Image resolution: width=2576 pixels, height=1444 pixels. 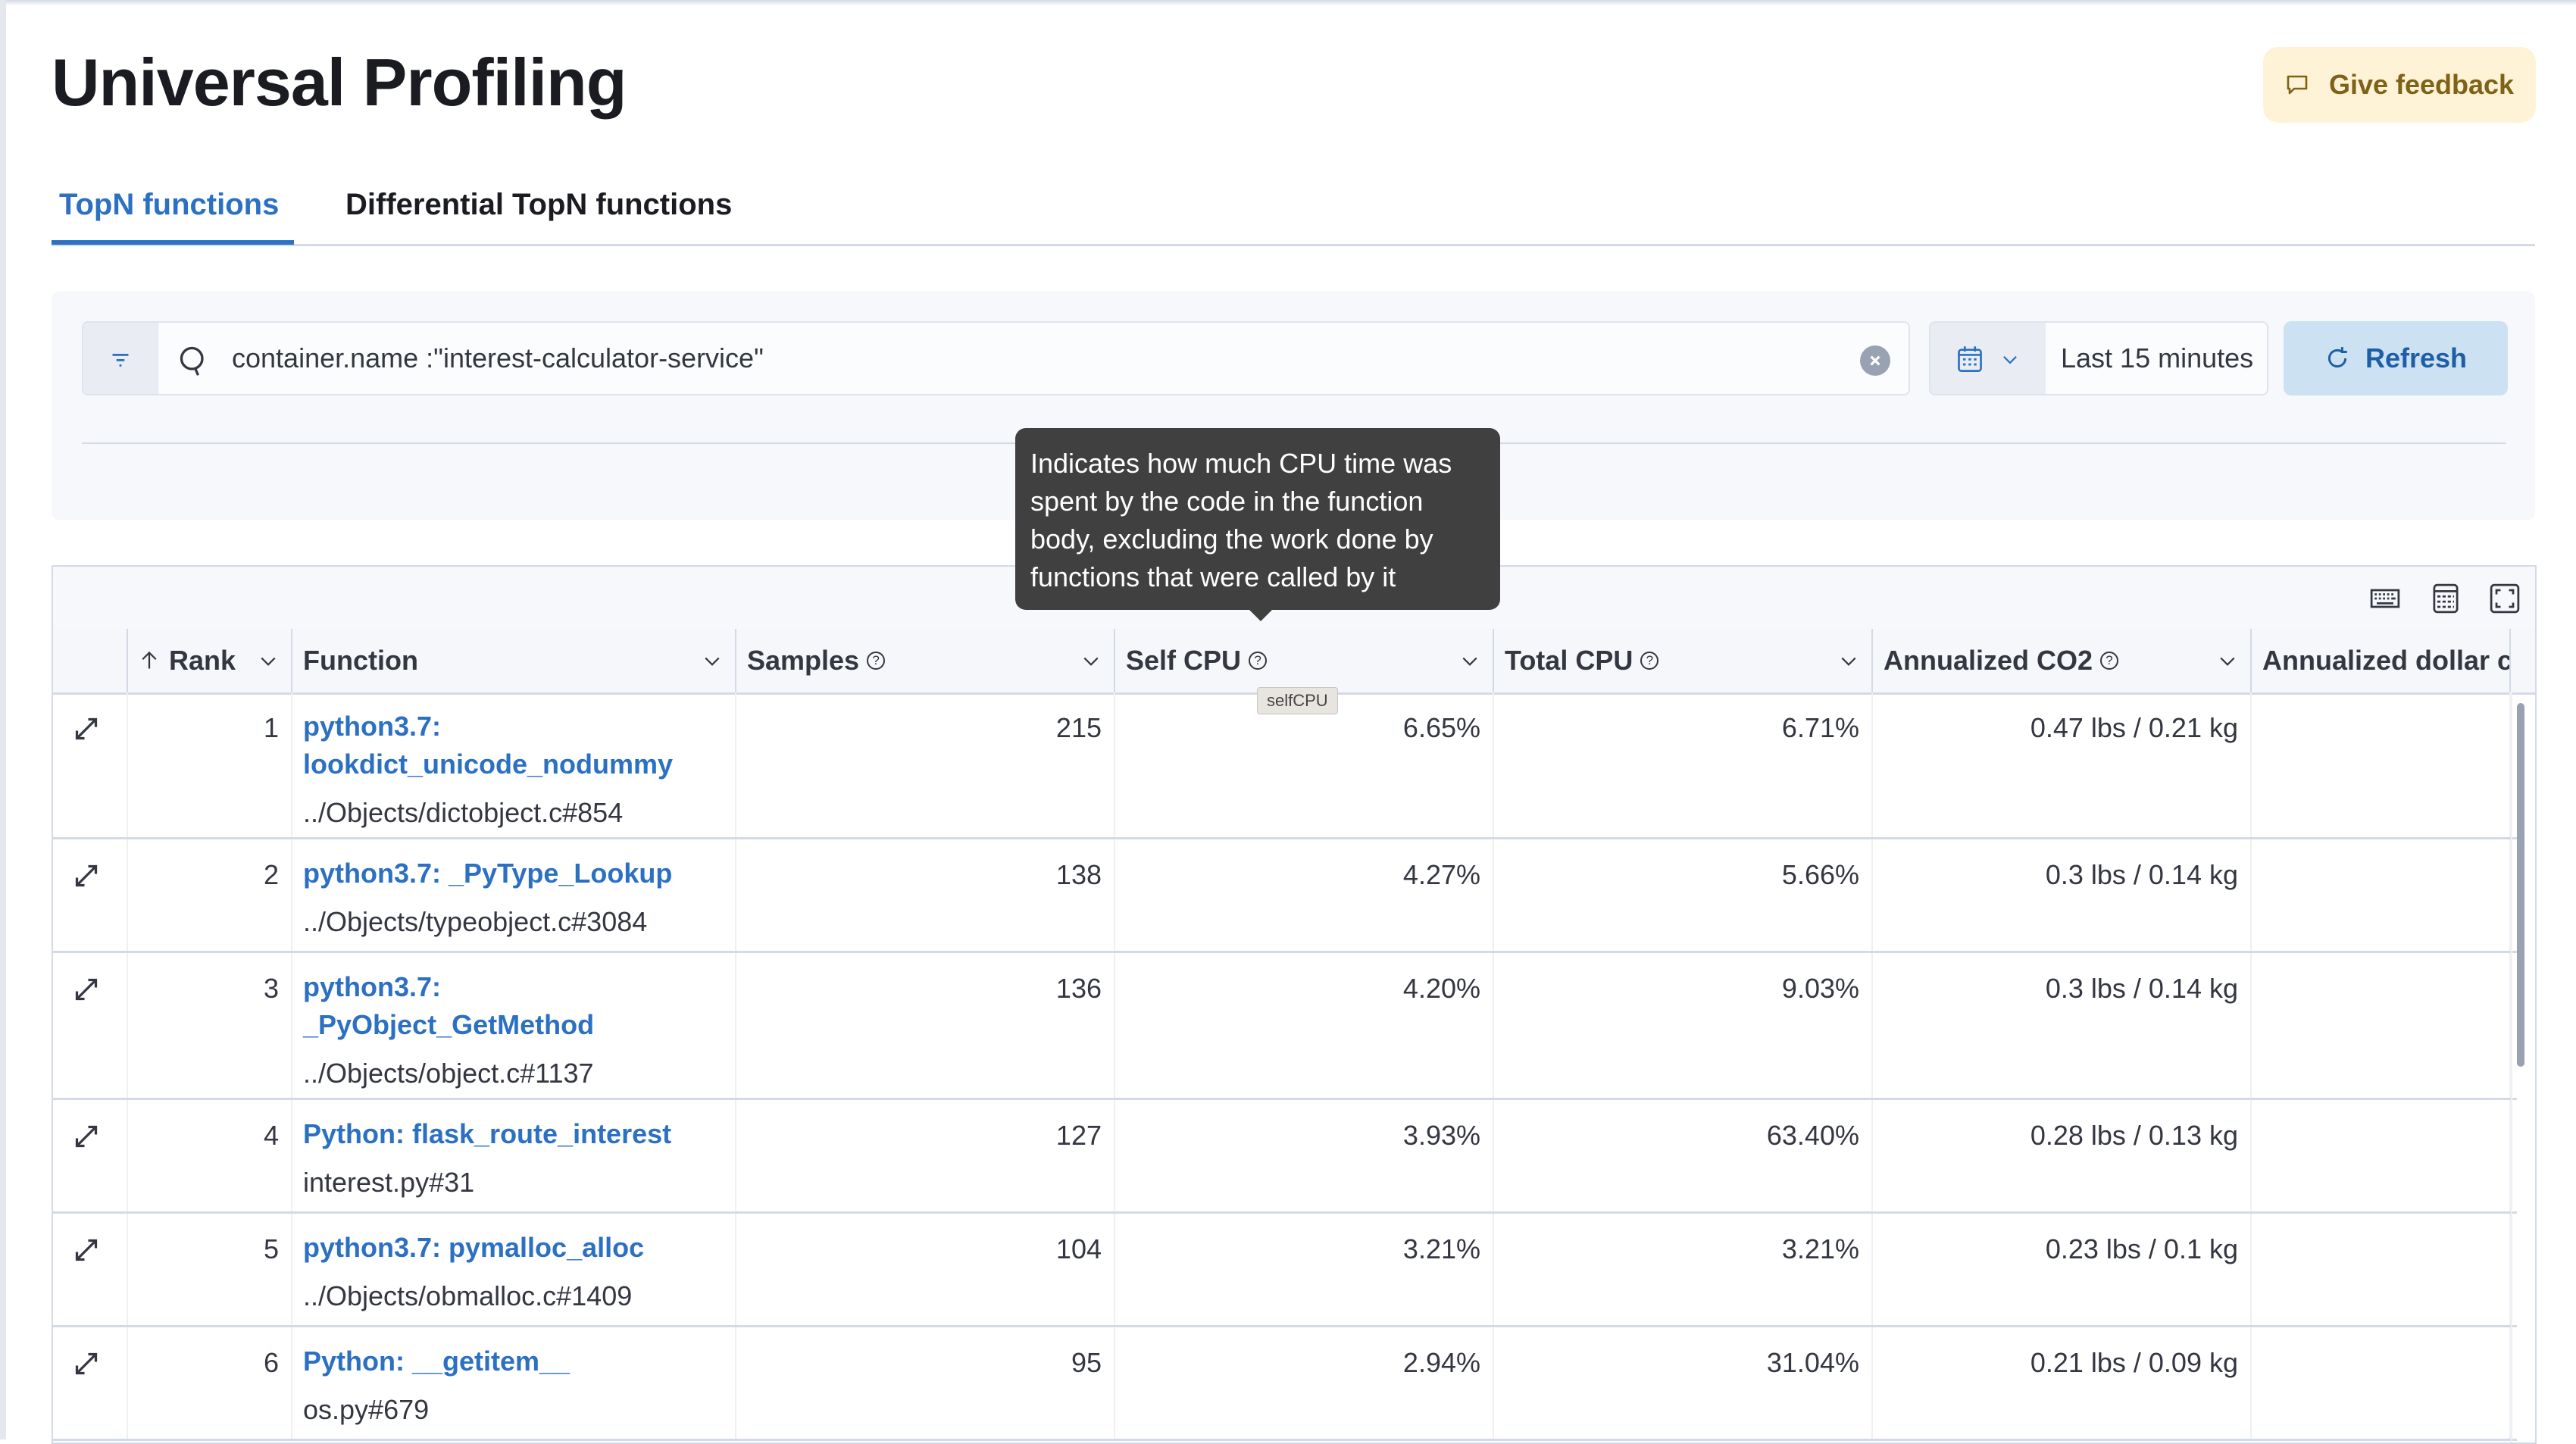 What do you see at coordinates (474, 1247) in the screenshot?
I see `function-name: python3.7: pymalloc_alloc` at bounding box center [474, 1247].